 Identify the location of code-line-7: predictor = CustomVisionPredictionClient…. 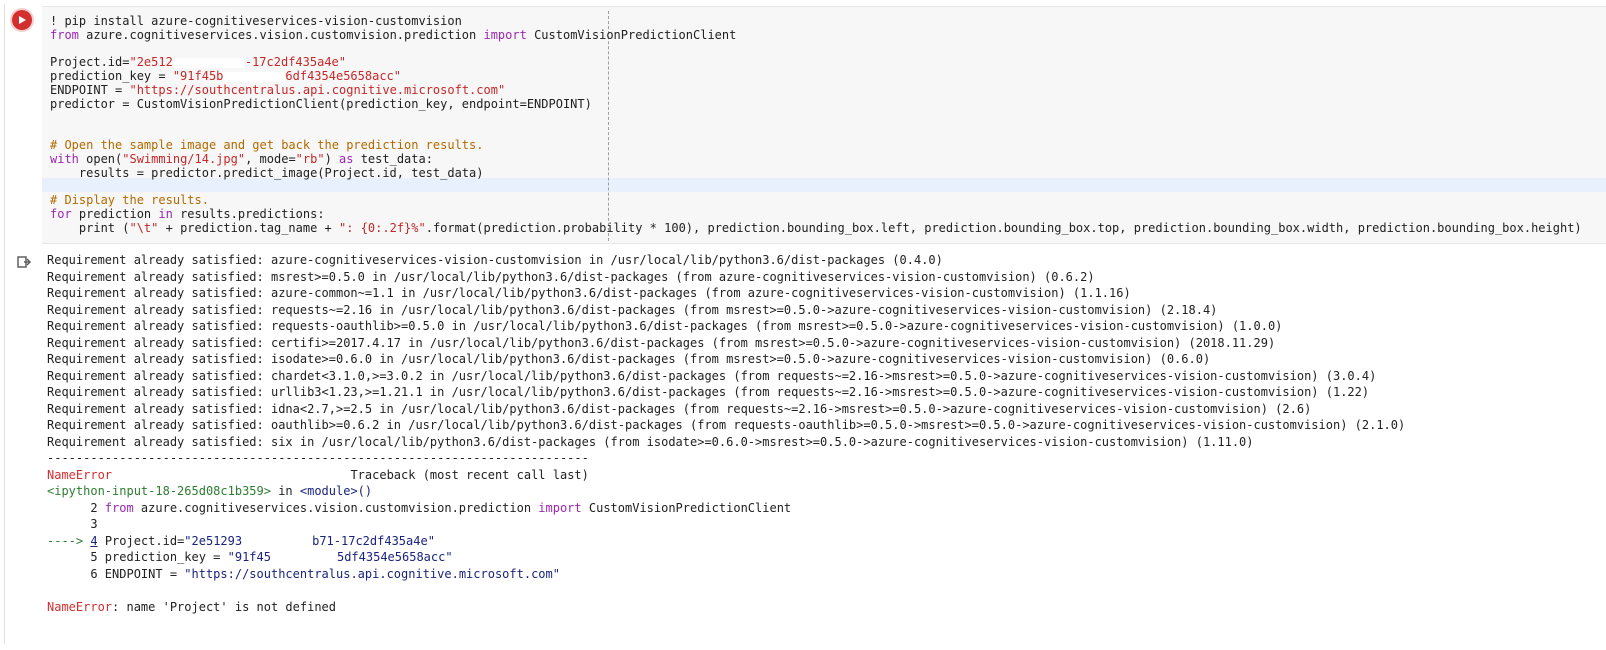
(321, 104).